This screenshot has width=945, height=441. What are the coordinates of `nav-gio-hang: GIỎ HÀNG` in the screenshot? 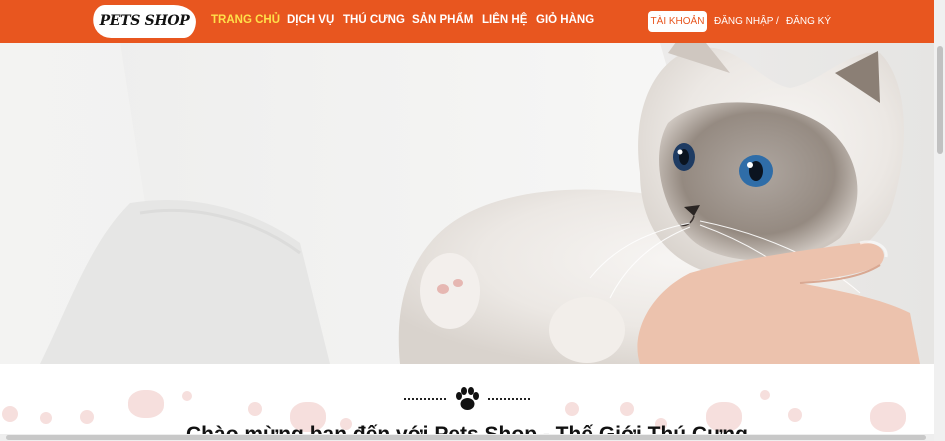 It's located at (565, 20).